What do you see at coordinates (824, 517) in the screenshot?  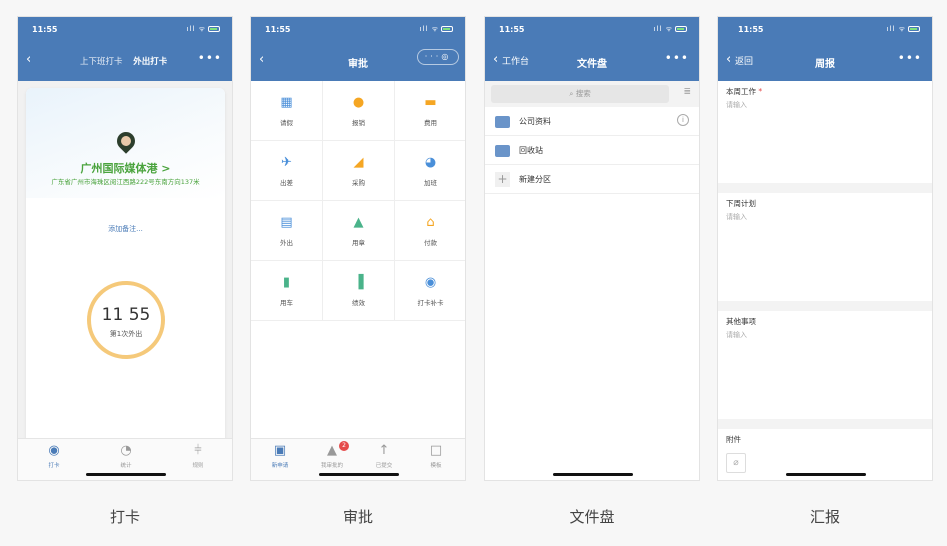 I see `caption-report: 汇报` at bounding box center [824, 517].